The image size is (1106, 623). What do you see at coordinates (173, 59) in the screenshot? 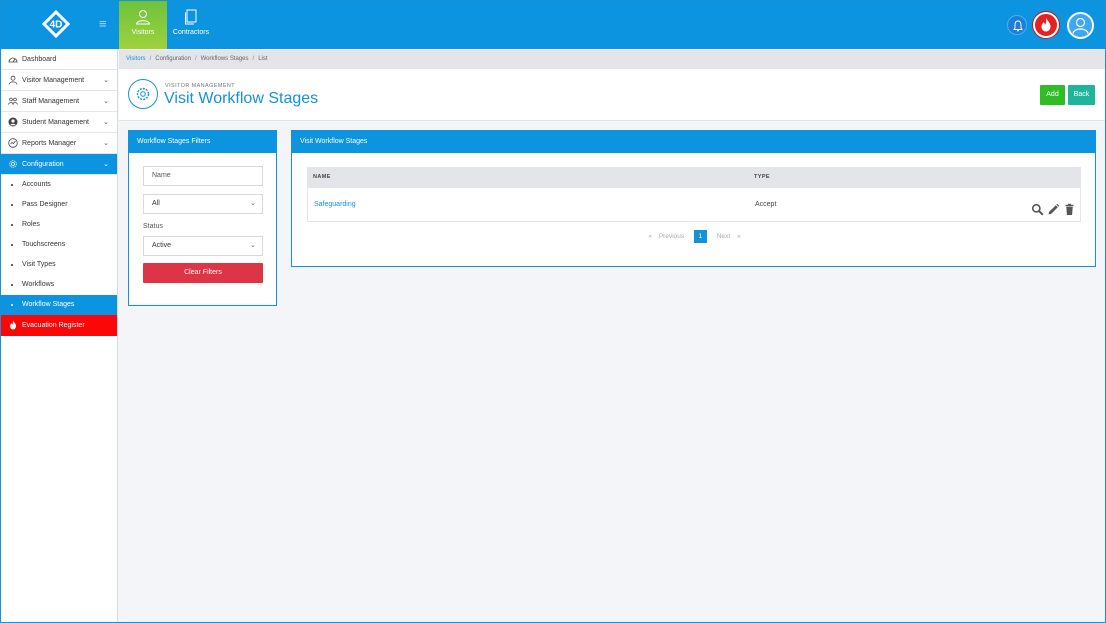
I see `breadcrumb-item: Configuration` at bounding box center [173, 59].